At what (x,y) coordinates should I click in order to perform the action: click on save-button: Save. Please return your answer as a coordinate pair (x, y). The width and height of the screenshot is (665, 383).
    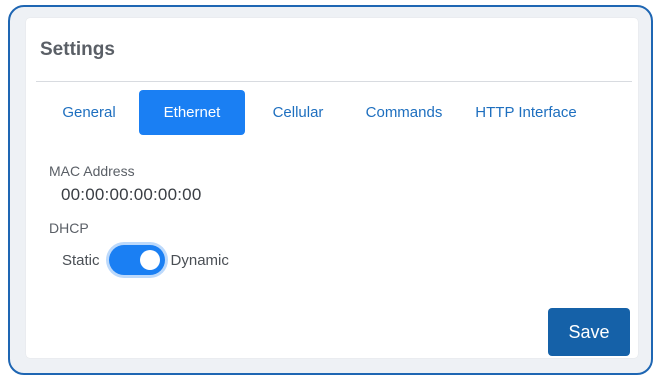
    Looking at the image, I should click on (589, 332).